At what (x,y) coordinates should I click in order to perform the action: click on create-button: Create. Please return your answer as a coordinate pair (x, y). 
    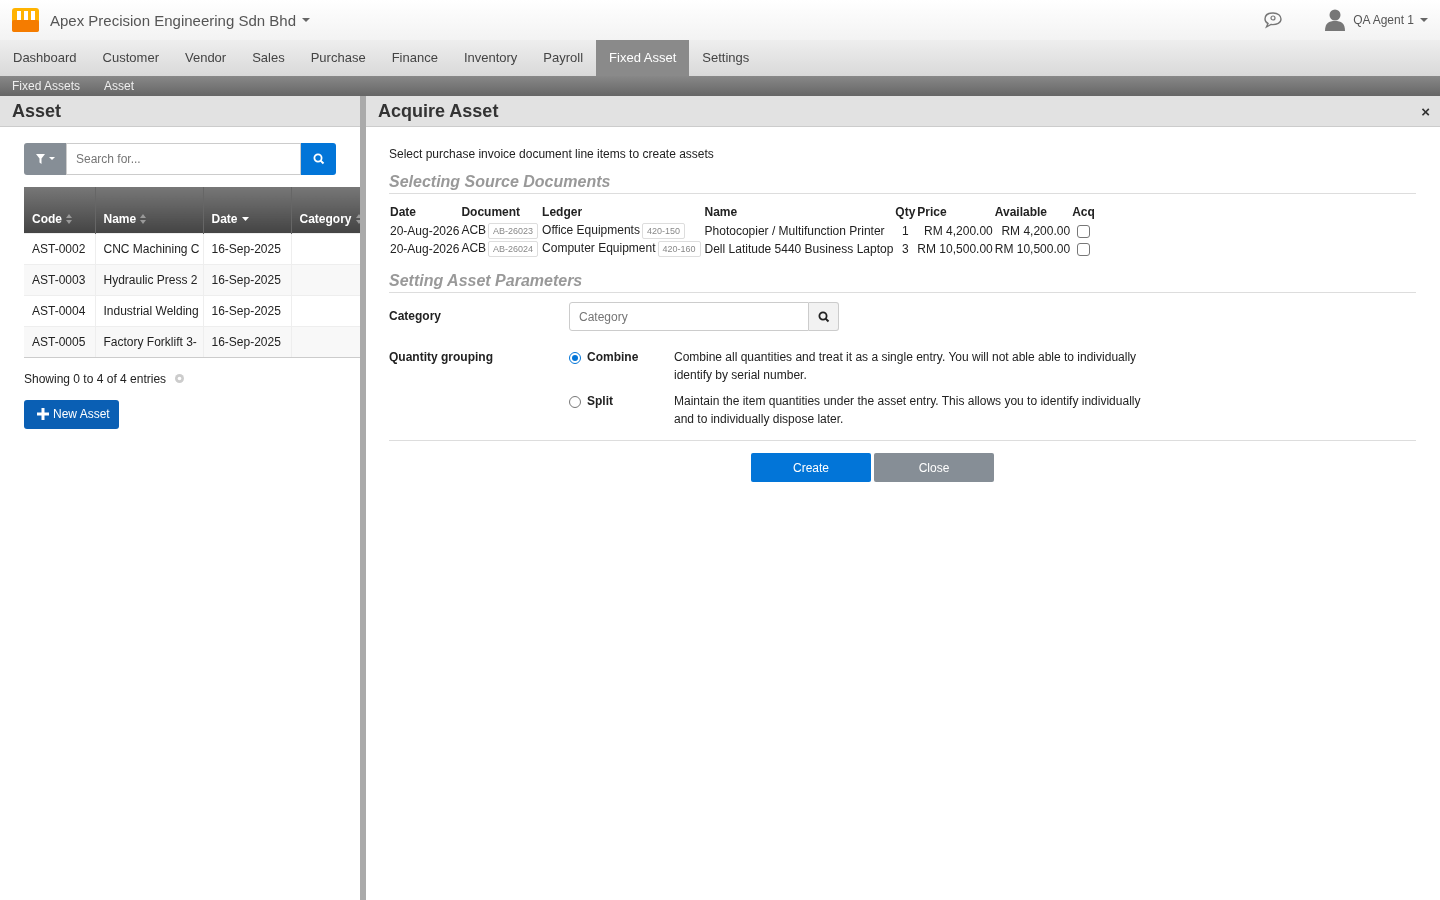
    Looking at the image, I should click on (811, 467).